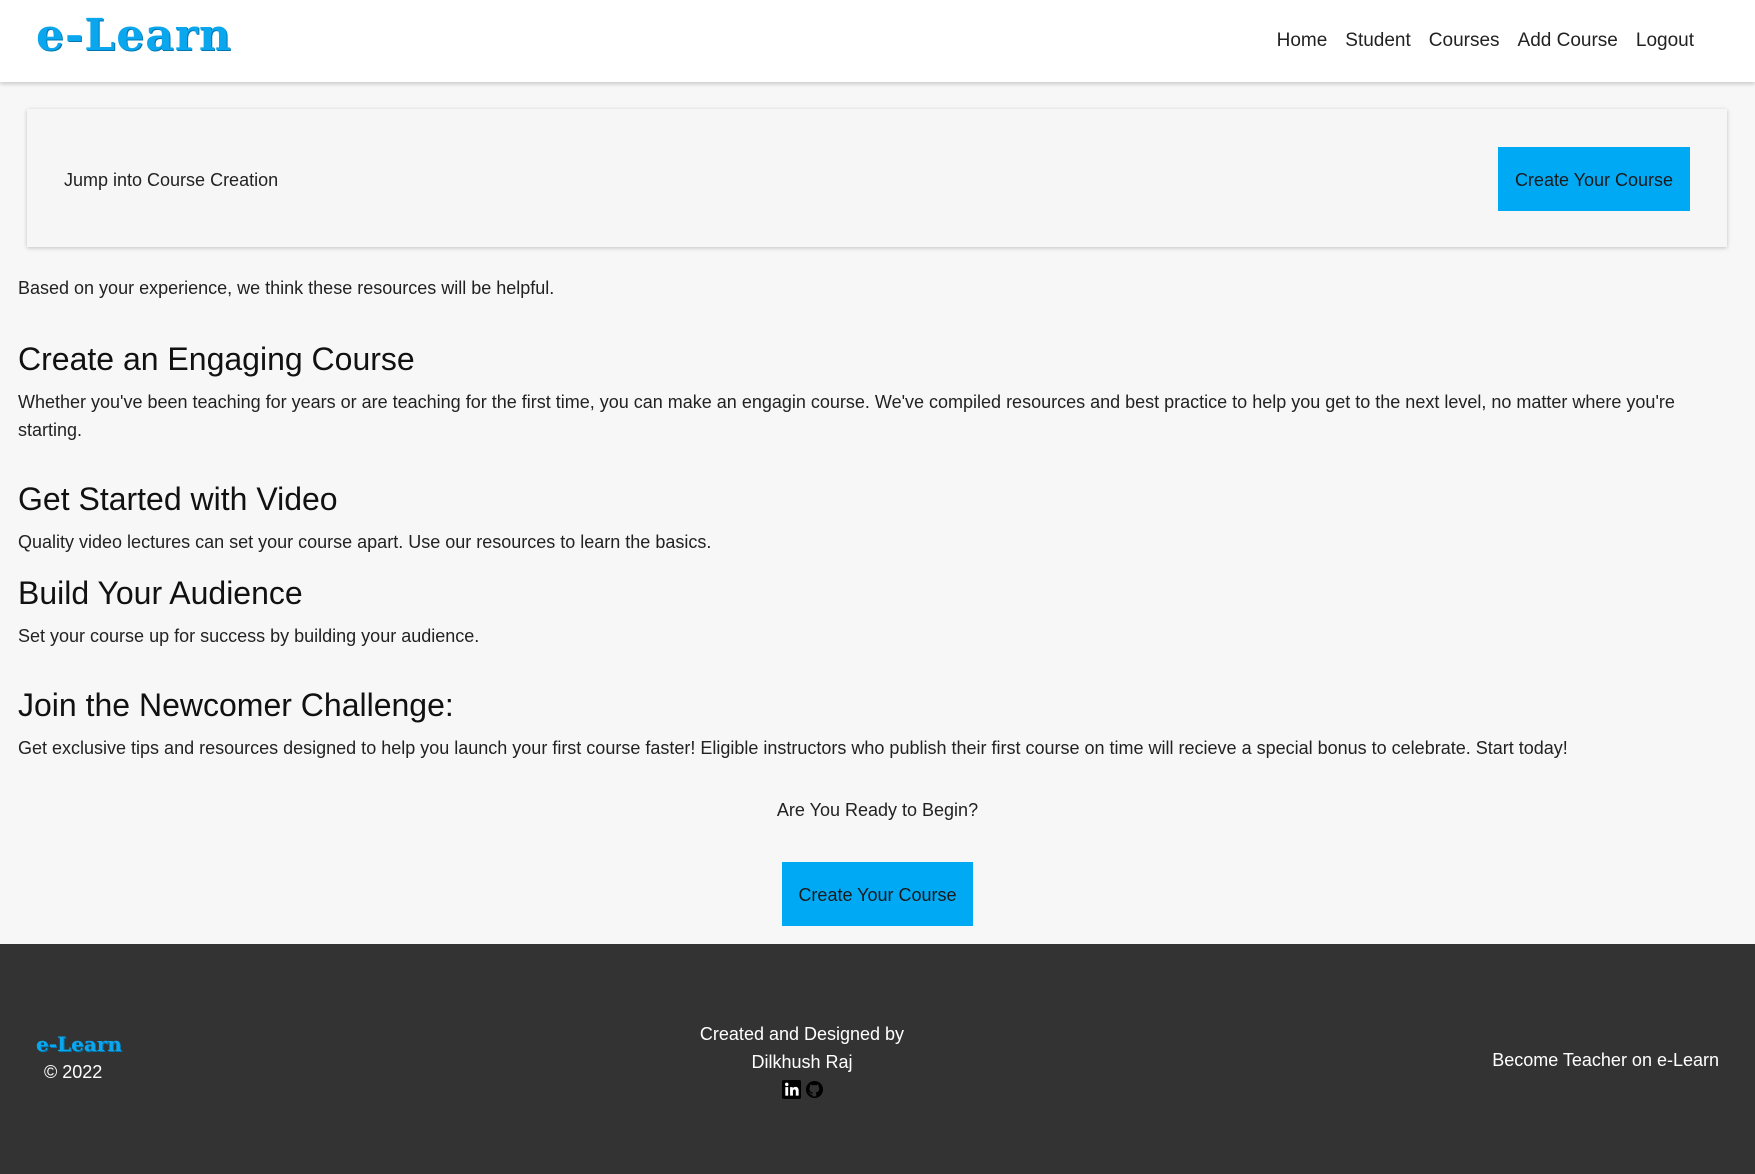  What do you see at coordinates (73, 1072) in the screenshot?
I see `copyright: © 2022` at bounding box center [73, 1072].